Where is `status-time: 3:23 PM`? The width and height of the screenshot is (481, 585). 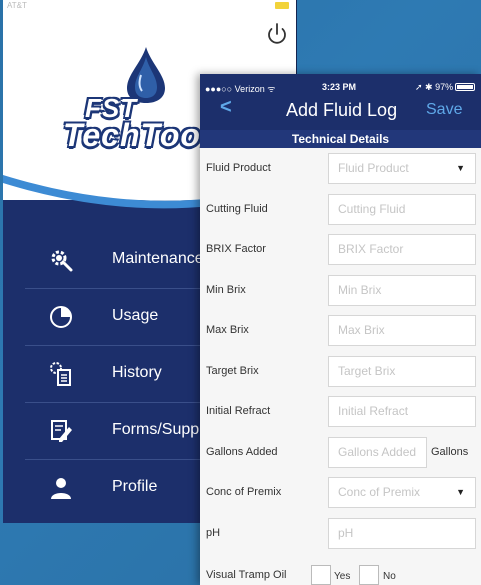
status-time: 3:23 PM is located at coordinates (339, 87).